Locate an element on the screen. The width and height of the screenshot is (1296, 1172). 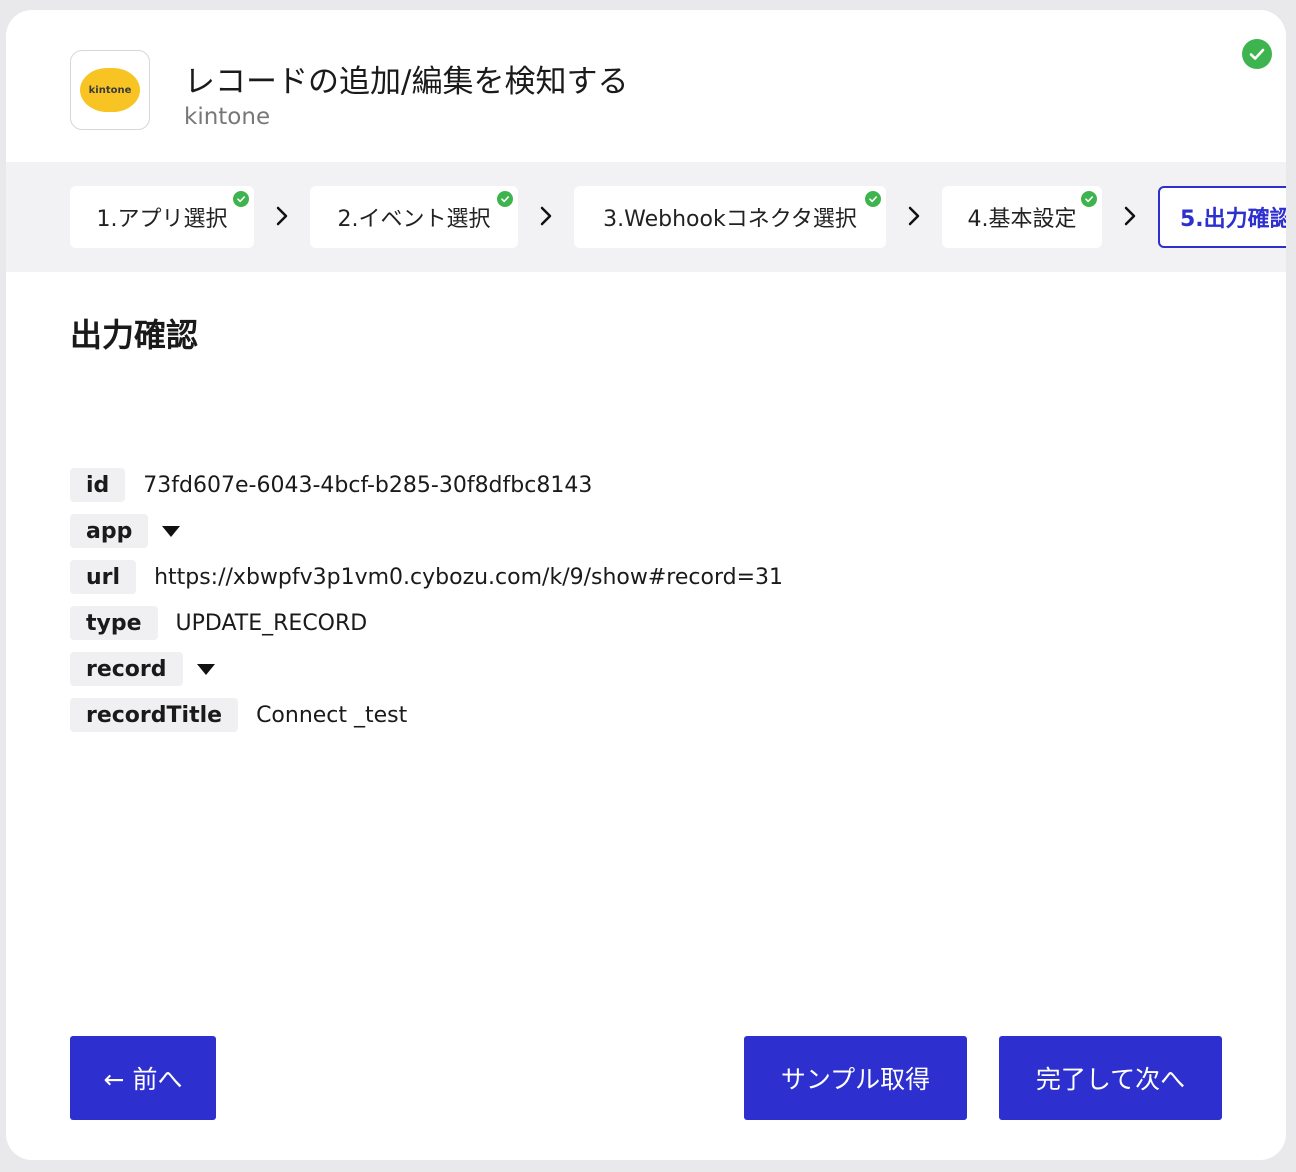
page-title: レコードの追加/編集を検知する is located at coordinates (406, 82).